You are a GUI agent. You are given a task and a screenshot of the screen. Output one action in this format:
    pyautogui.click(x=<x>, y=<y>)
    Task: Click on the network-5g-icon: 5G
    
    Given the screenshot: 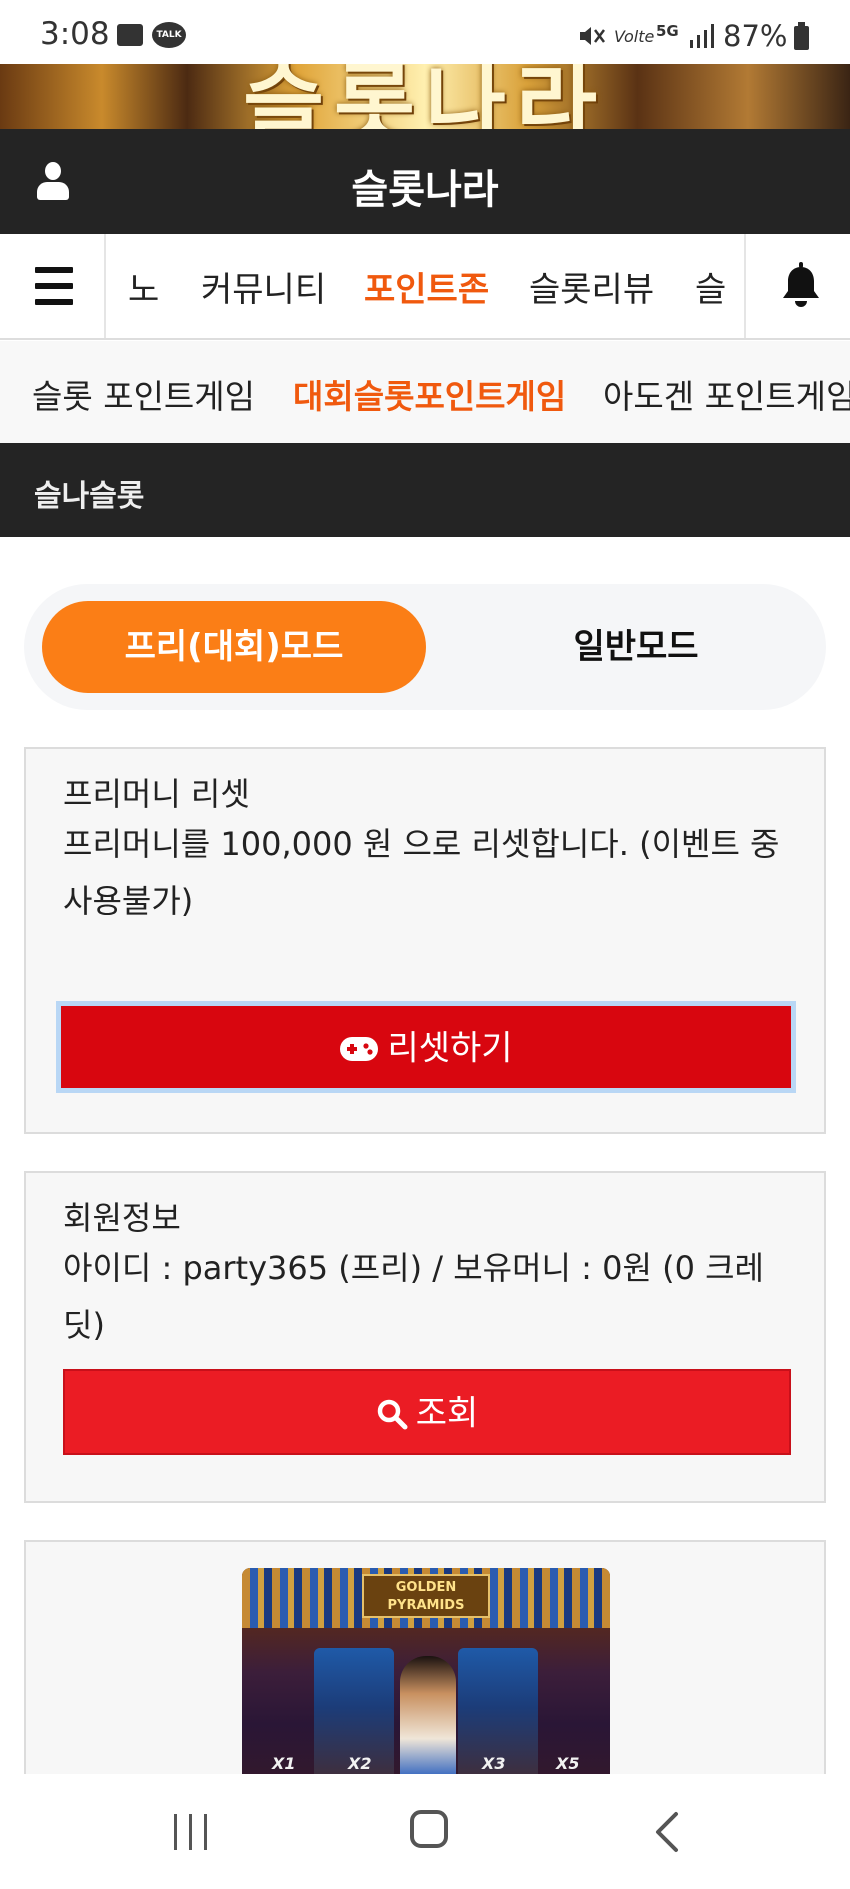 What is the action you would take?
    pyautogui.click(x=667, y=31)
    